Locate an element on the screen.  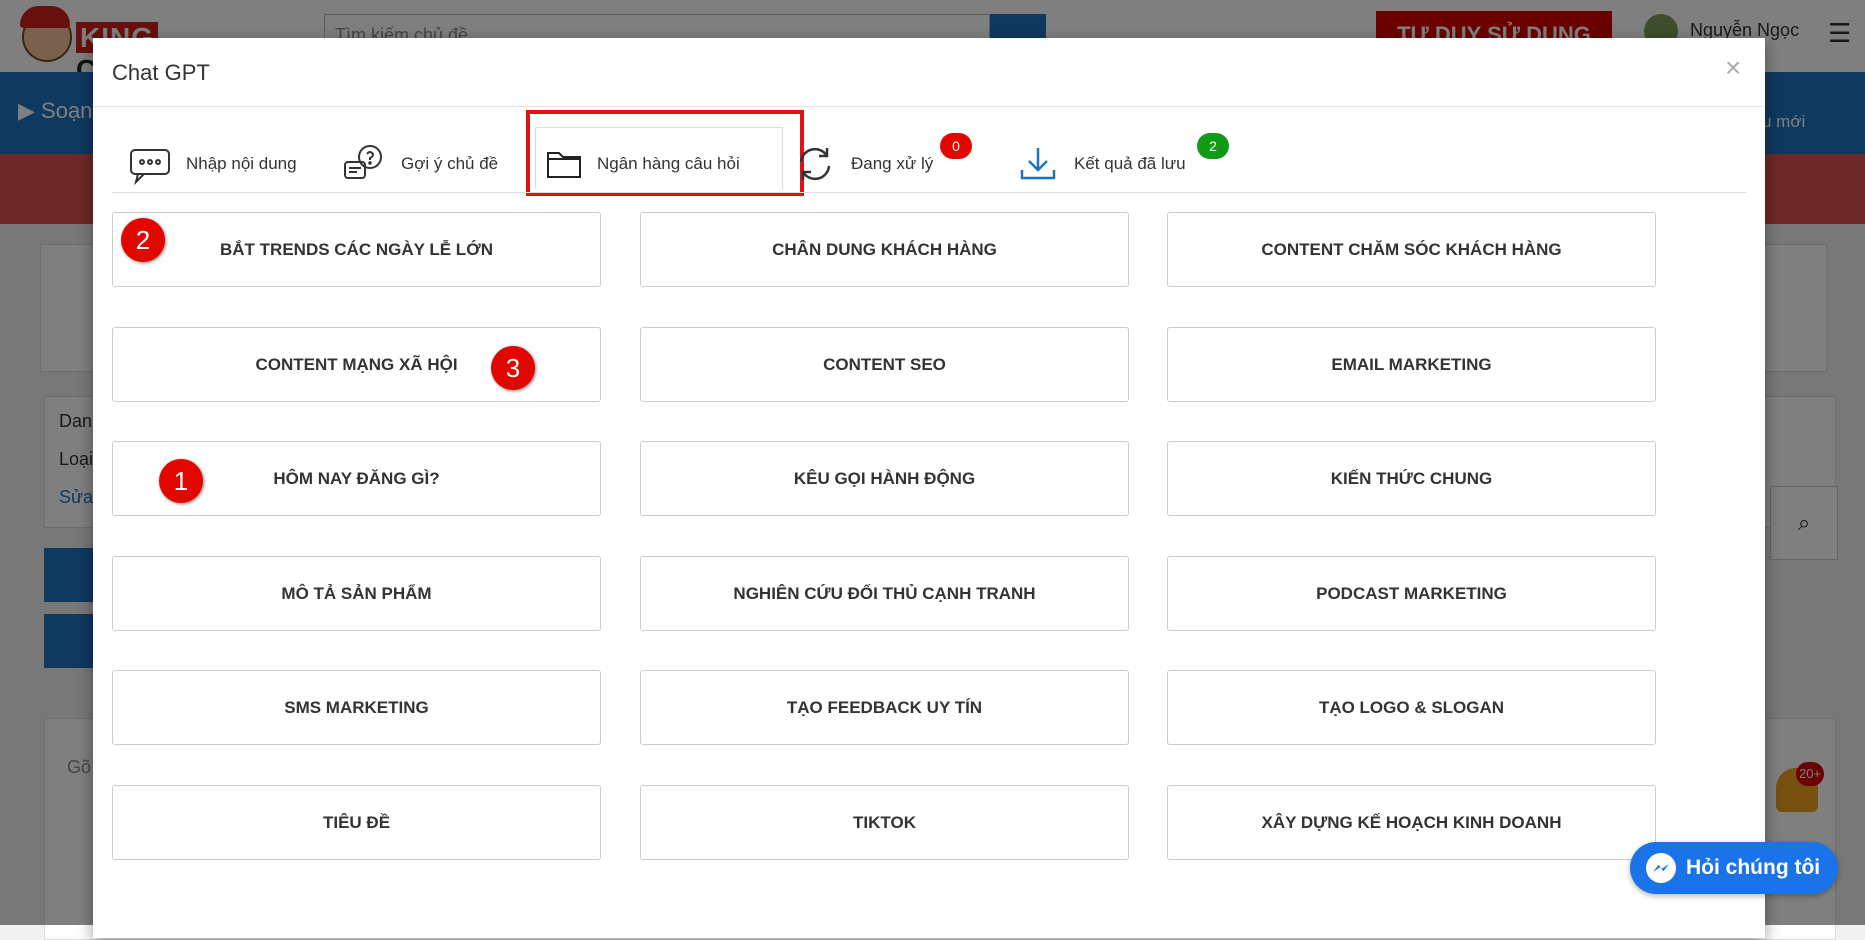
tab-label: Nhập nội dung is located at coordinates (241, 163).